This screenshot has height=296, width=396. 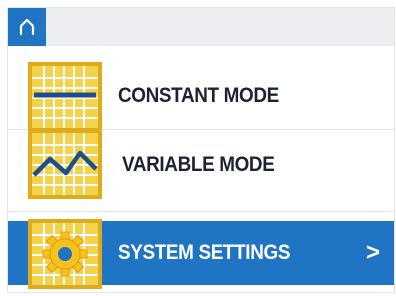 What do you see at coordinates (198, 95) in the screenshot?
I see `menu-item-label: CONSTANT MODE` at bounding box center [198, 95].